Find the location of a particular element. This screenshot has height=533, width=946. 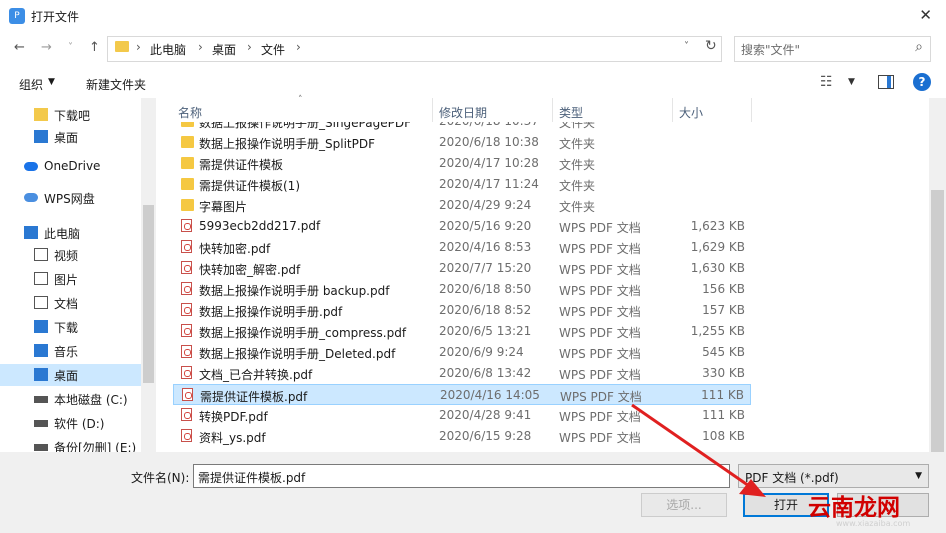

refresh-icon: ↻ is located at coordinates (711, 46).